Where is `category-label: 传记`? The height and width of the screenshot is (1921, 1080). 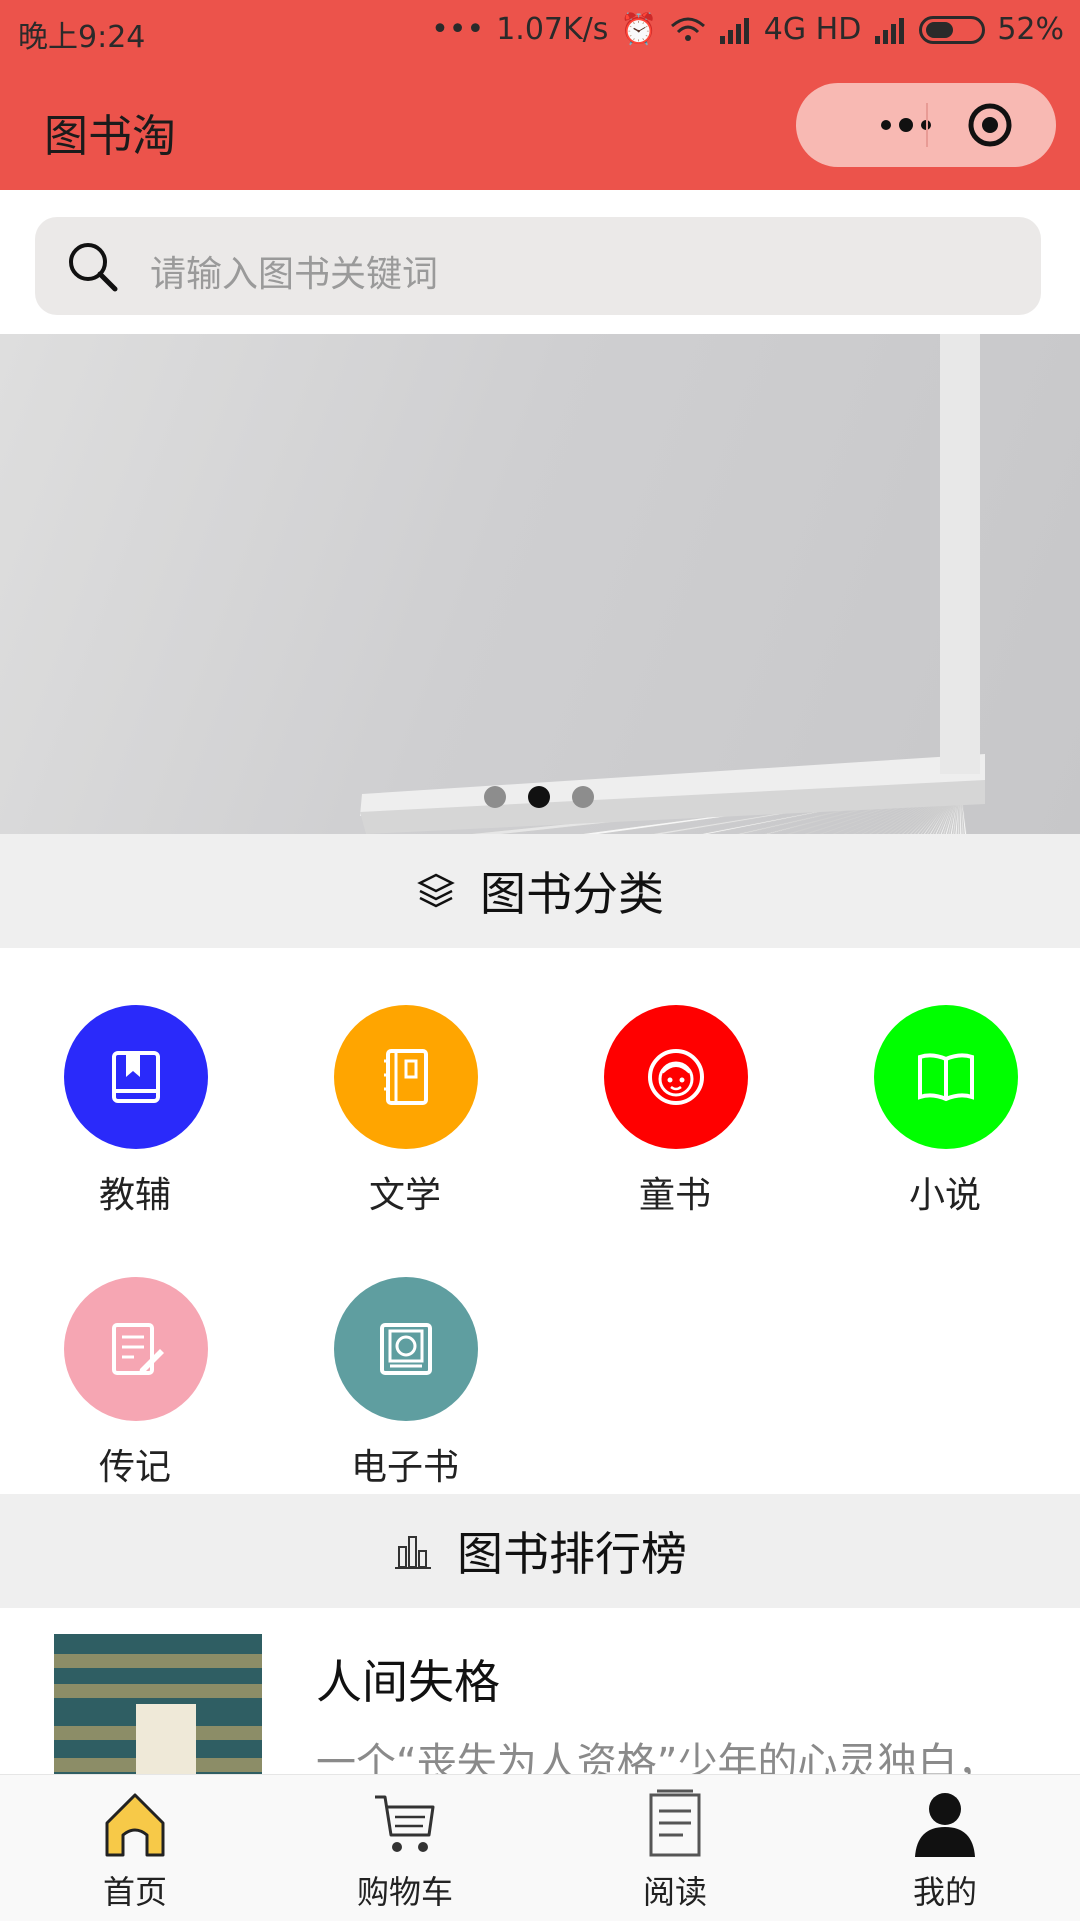
category-label: 传记 is located at coordinates (134, 1467).